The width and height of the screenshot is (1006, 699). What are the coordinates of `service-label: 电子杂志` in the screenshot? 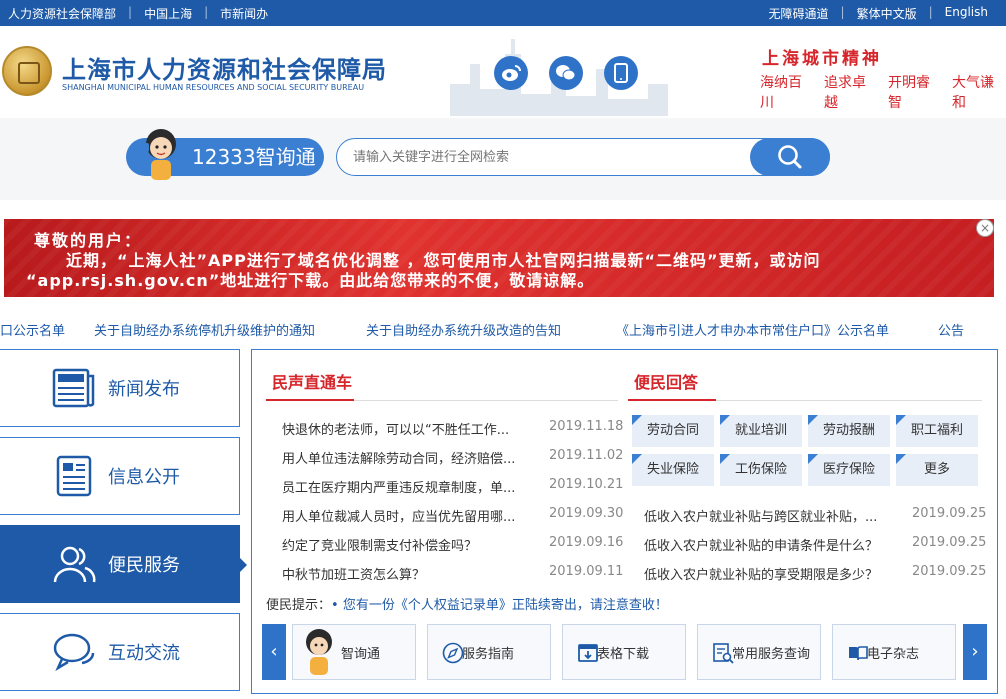 It's located at (893, 654).